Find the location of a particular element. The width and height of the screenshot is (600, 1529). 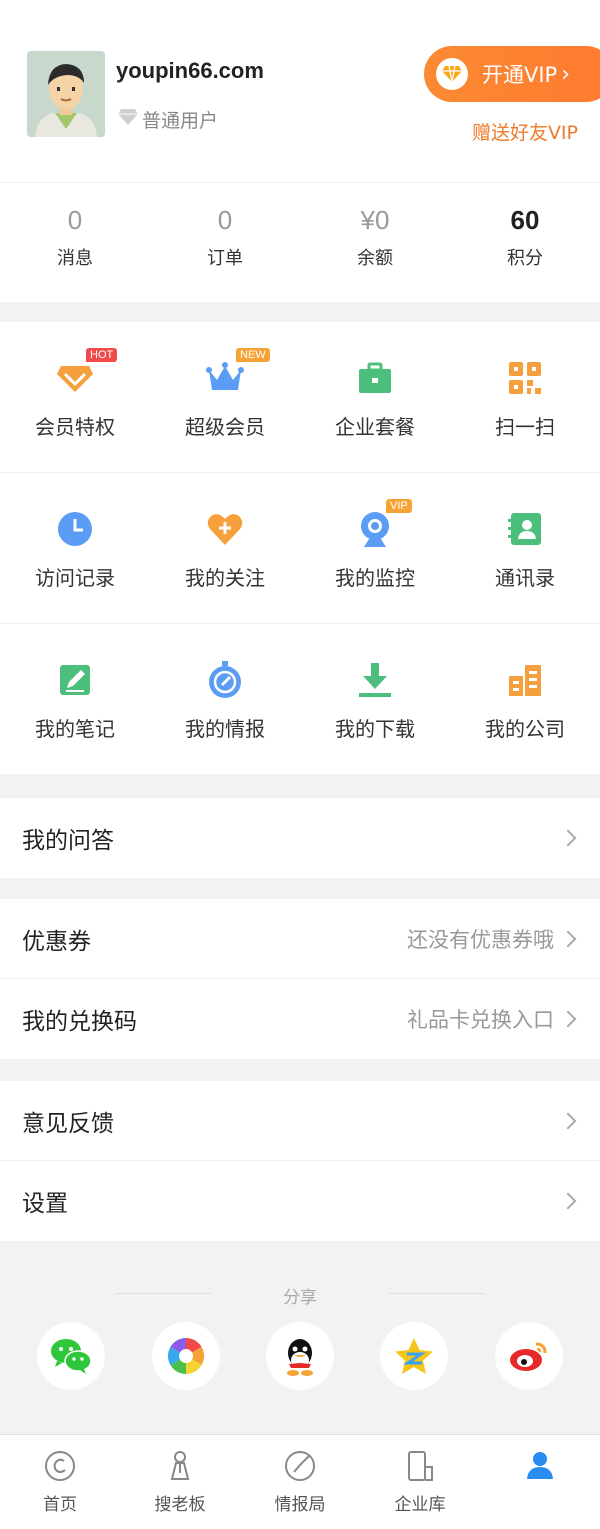

list-item-my-qa: 我的问答 is located at coordinates (300, 838).